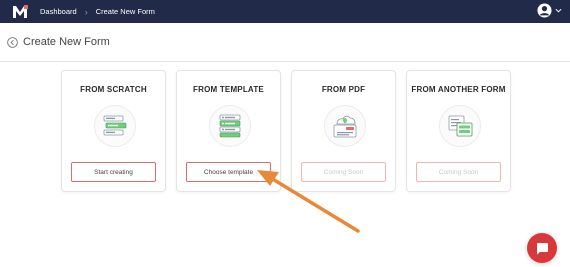 The height and width of the screenshot is (267, 570). What do you see at coordinates (343, 89) in the screenshot?
I see `card-title: FROM PDF` at bounding box center [343, 89].